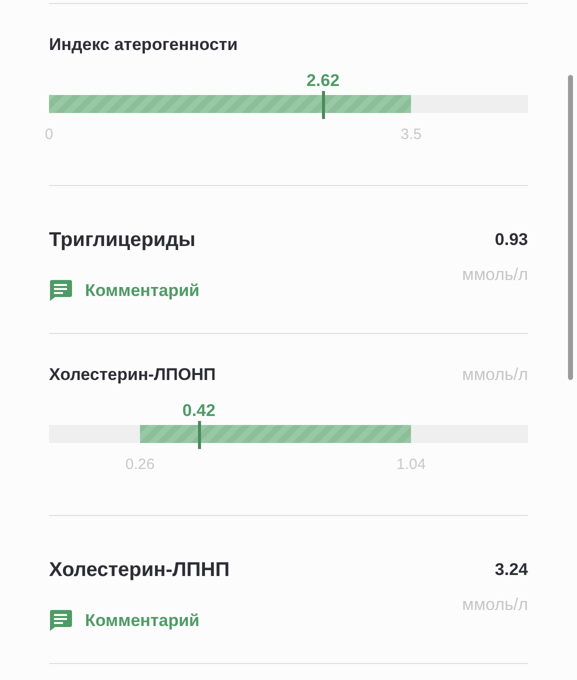 This screenshot has height=680, width=577. Describe the element at coordinates (570, 227) in the screenshot. I see `scrollbar` at that location.